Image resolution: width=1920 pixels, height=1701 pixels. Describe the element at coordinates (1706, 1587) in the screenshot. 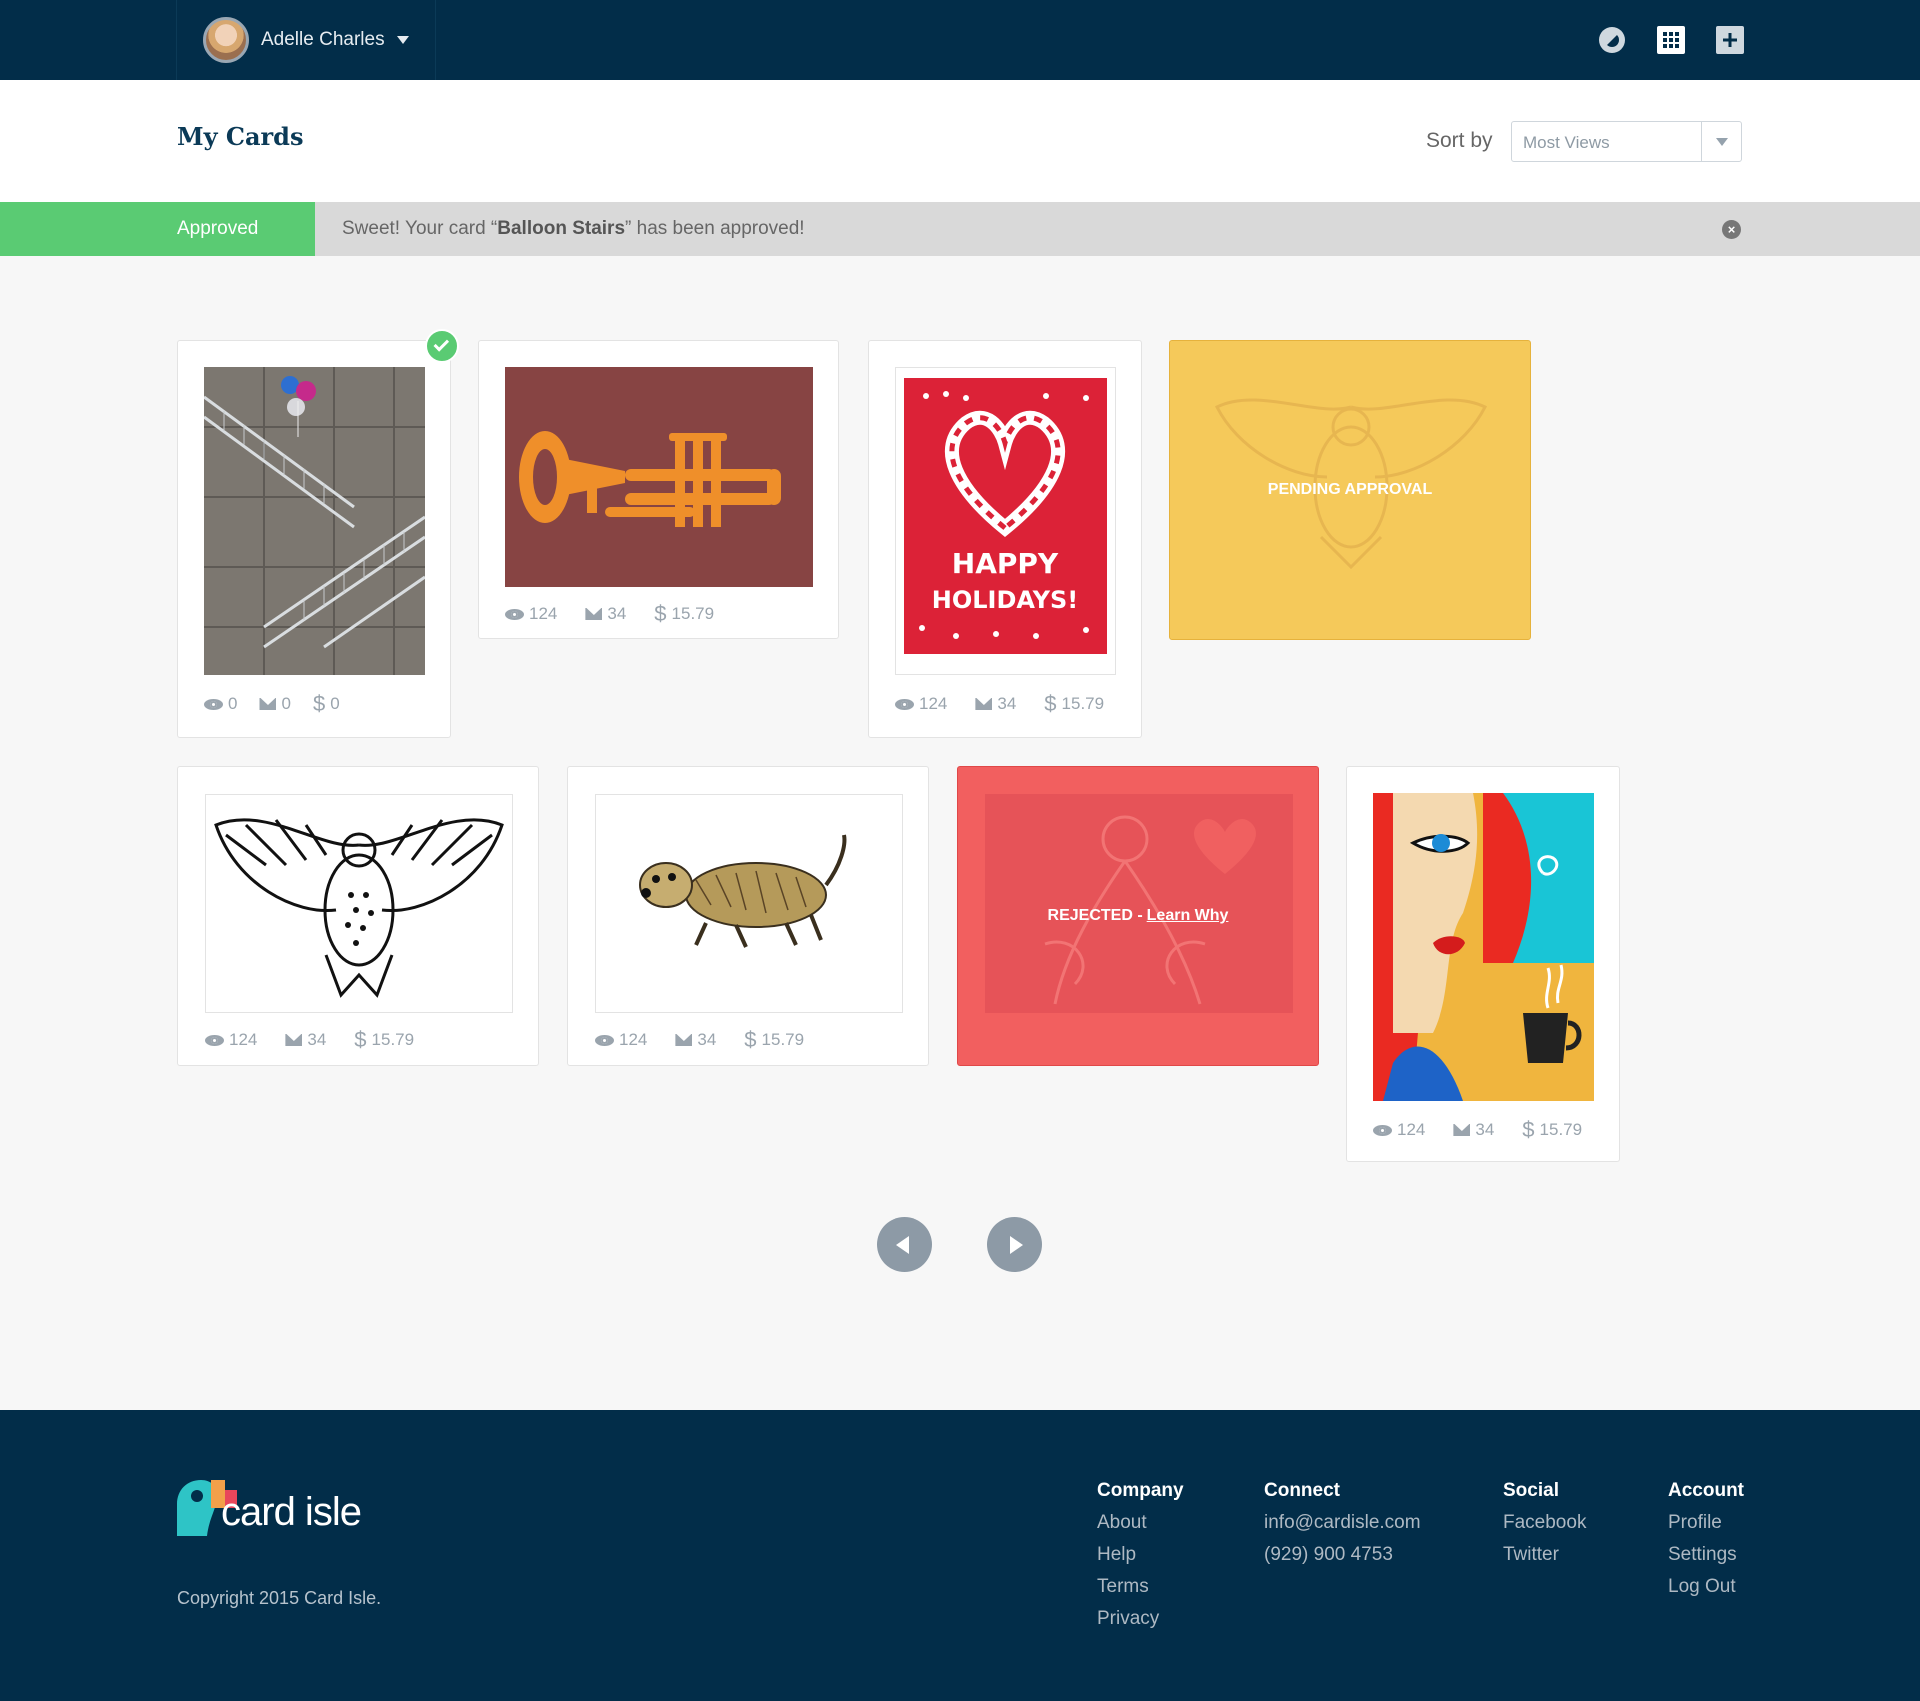

I see `footer-link-logout: Log Out` at that location.